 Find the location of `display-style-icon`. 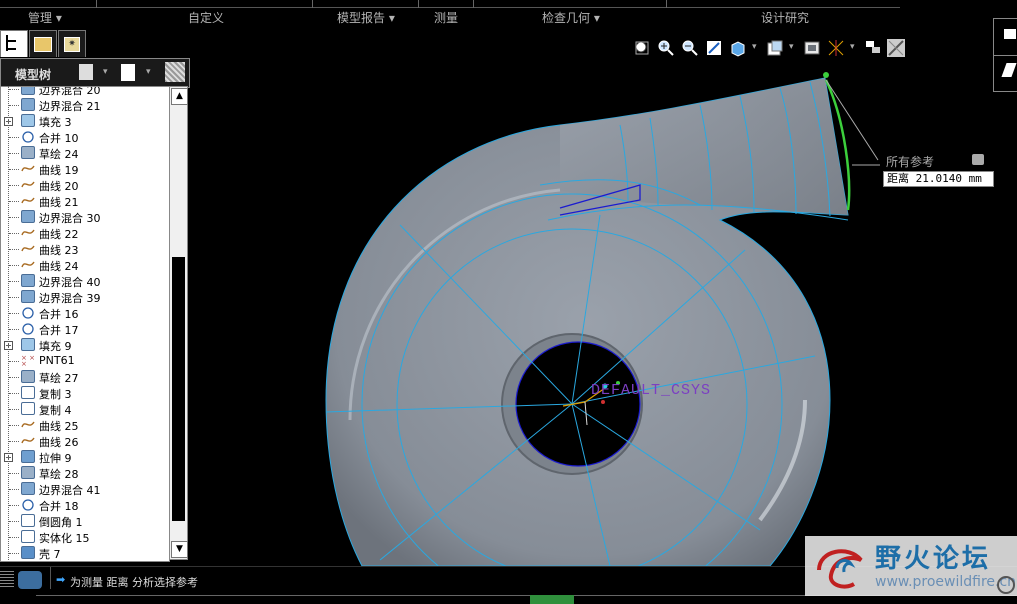

display-style-icon is located at coordinates (738, 48).